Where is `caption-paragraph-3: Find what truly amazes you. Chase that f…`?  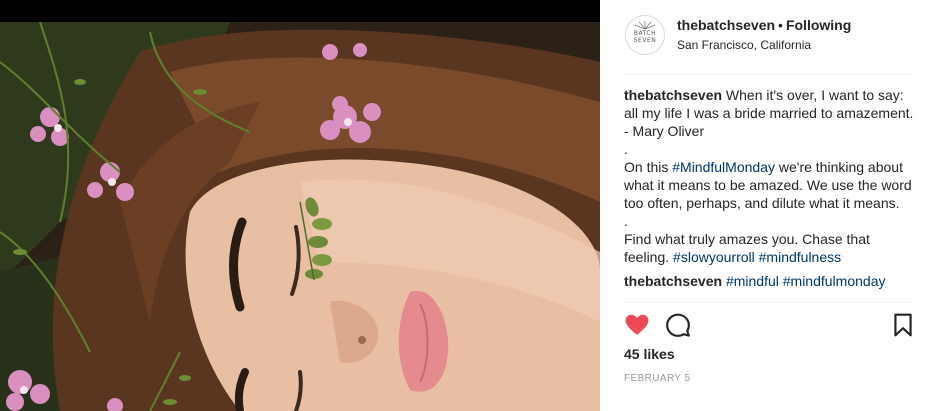
caption-paragraph-3: Find what truly amazes you. Chase that f… is located at coordinates (769, 248).